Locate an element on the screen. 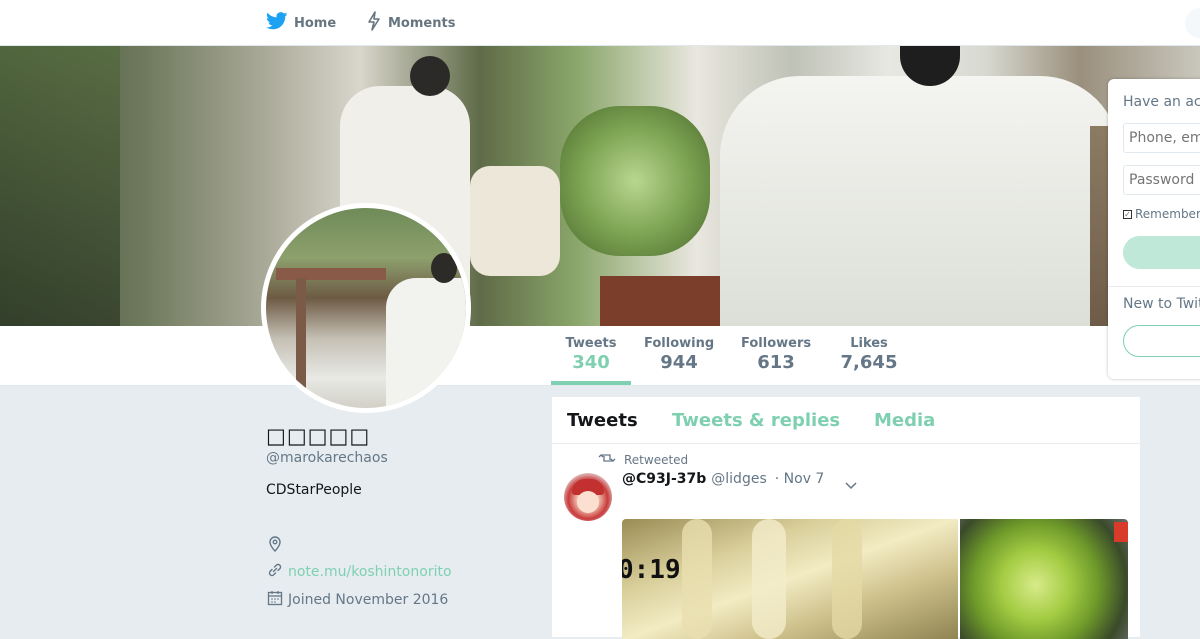  profile-avatar is located at coordinates (366, 308).